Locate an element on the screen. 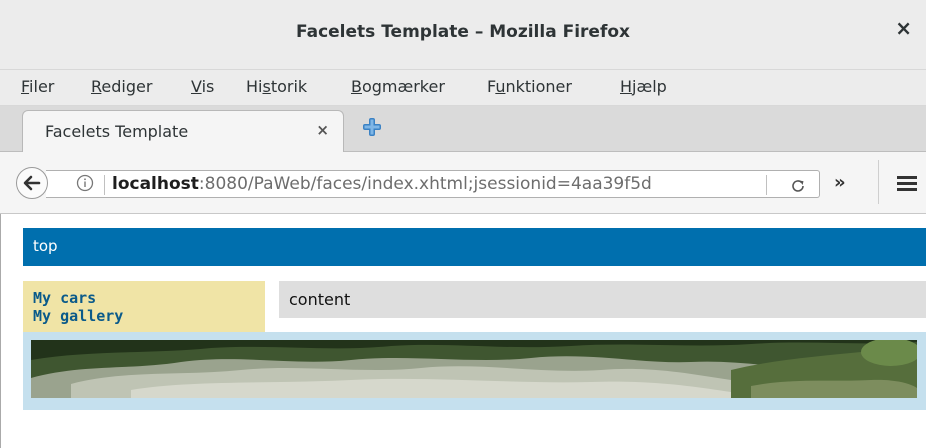  menu-hjaelp: Hjælp is located at coordinates (643, 86).